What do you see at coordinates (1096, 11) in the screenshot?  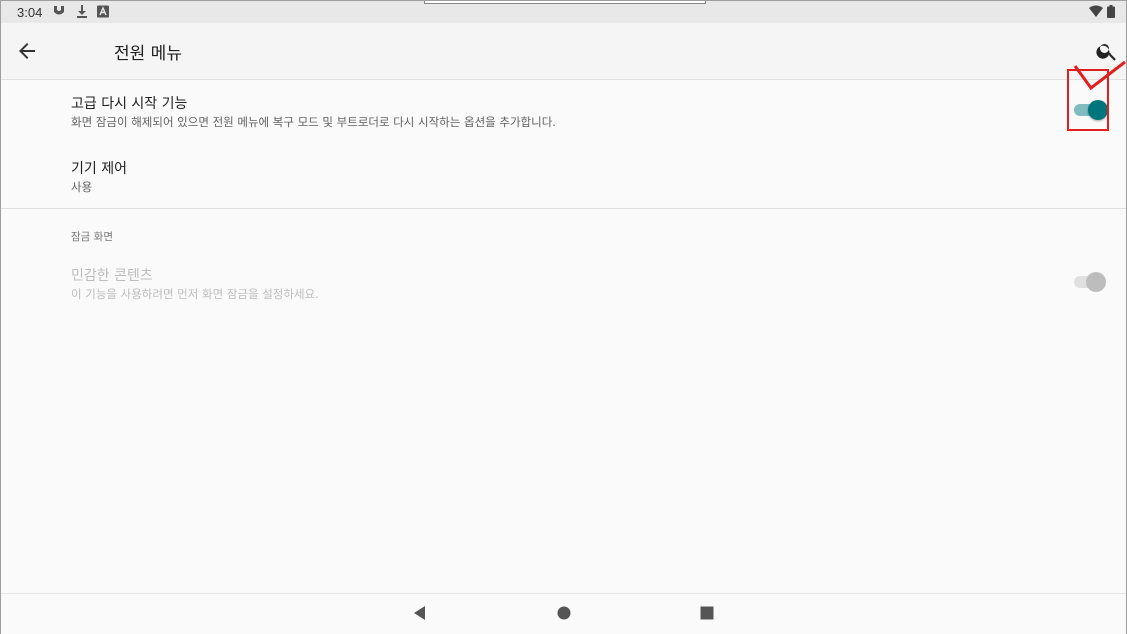 I see `wifi-icon` at bounding box center [1096, 11].